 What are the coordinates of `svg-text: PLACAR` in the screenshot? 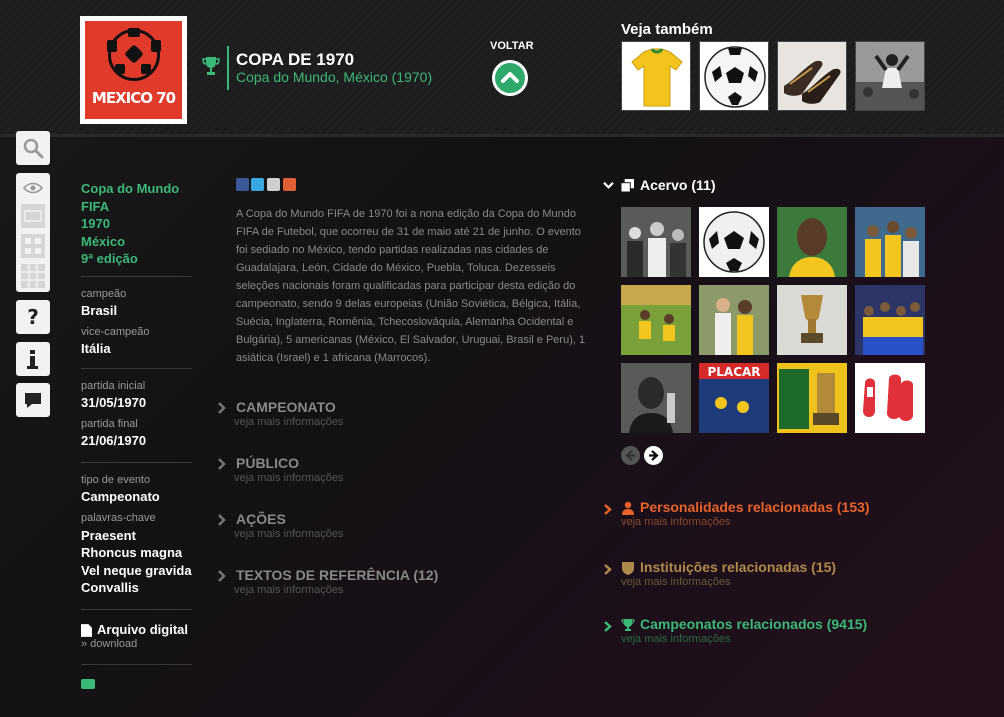 It's located at (733, 372).